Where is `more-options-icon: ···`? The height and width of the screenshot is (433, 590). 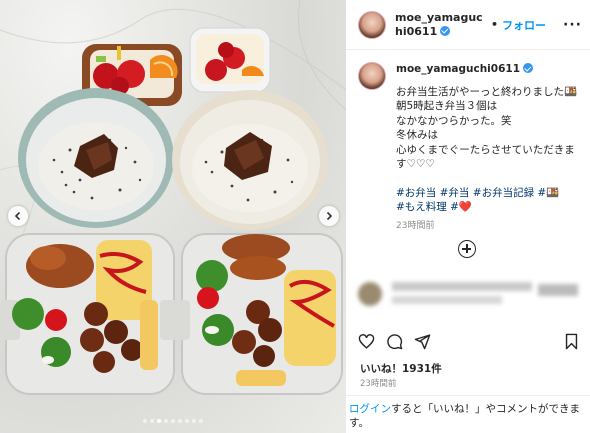
more-options-icon: ··· is located at coordinates (572, 25).